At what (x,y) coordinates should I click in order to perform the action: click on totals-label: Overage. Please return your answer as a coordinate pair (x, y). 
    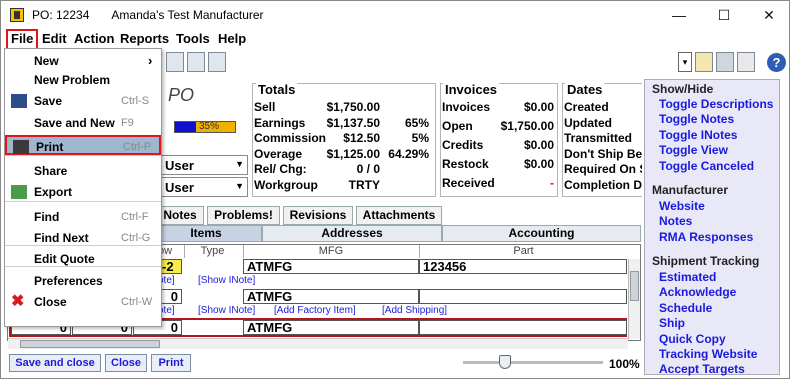
    Looking at the image, I should click on (278, 153).